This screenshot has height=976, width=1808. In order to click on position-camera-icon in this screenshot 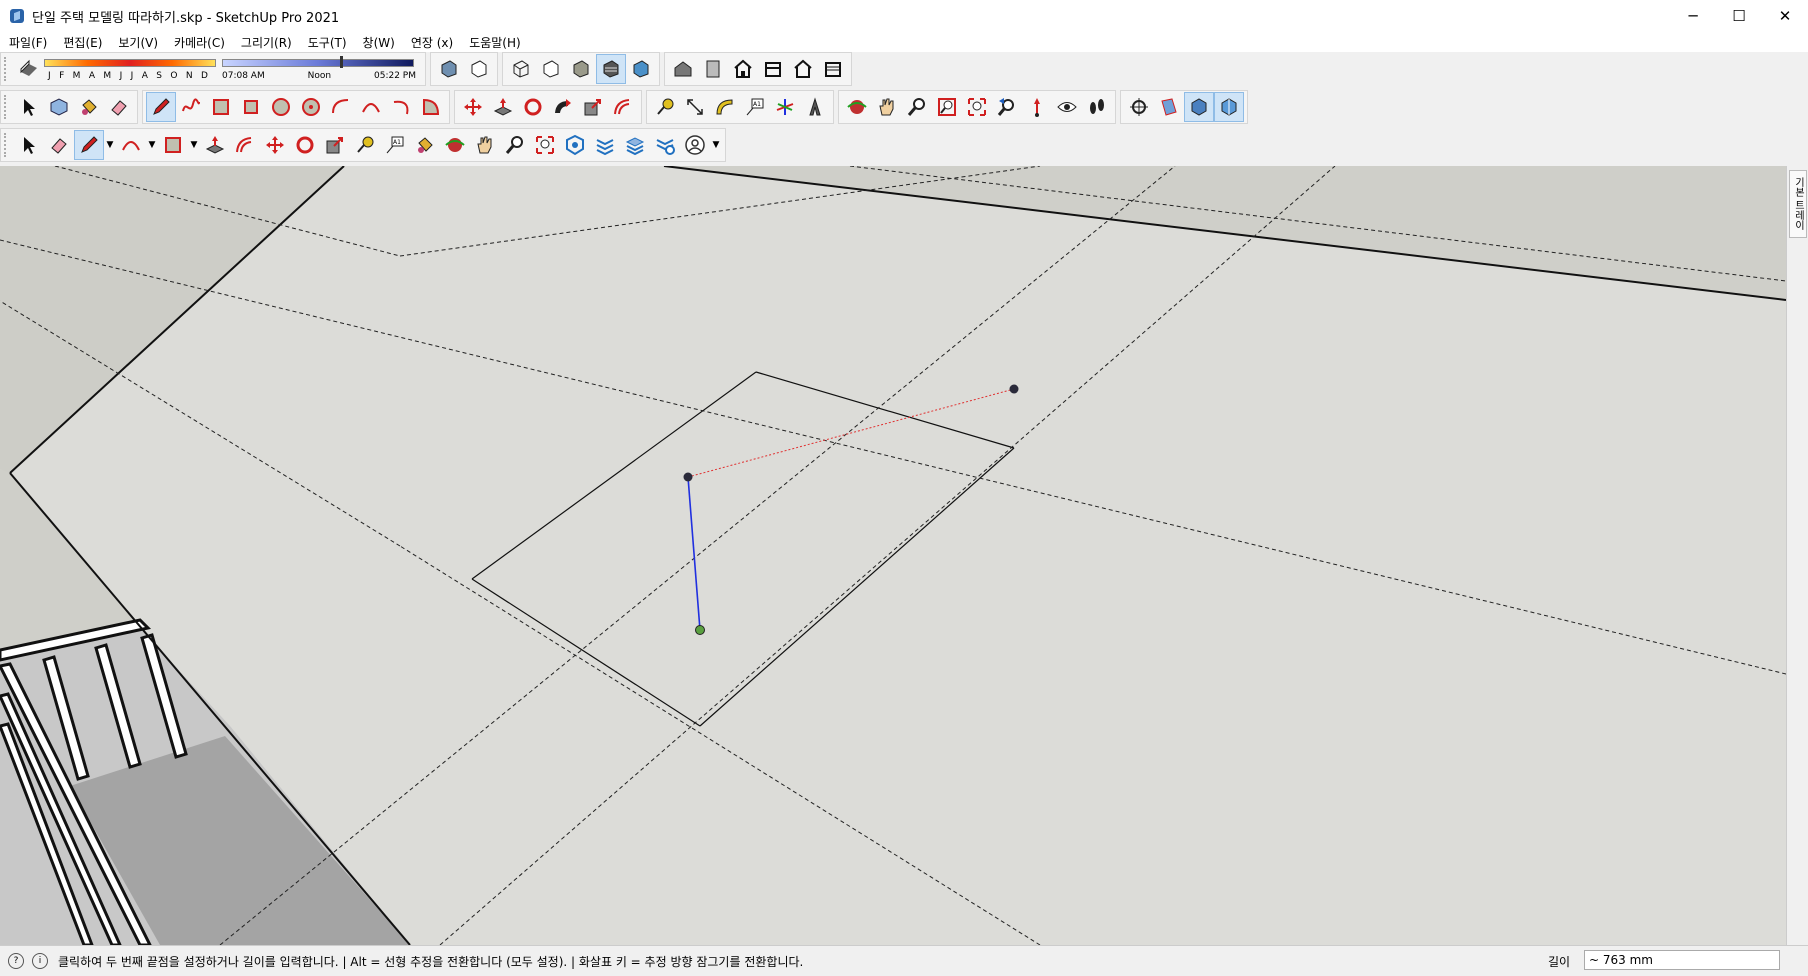, I will do `click(1037, 107)`.